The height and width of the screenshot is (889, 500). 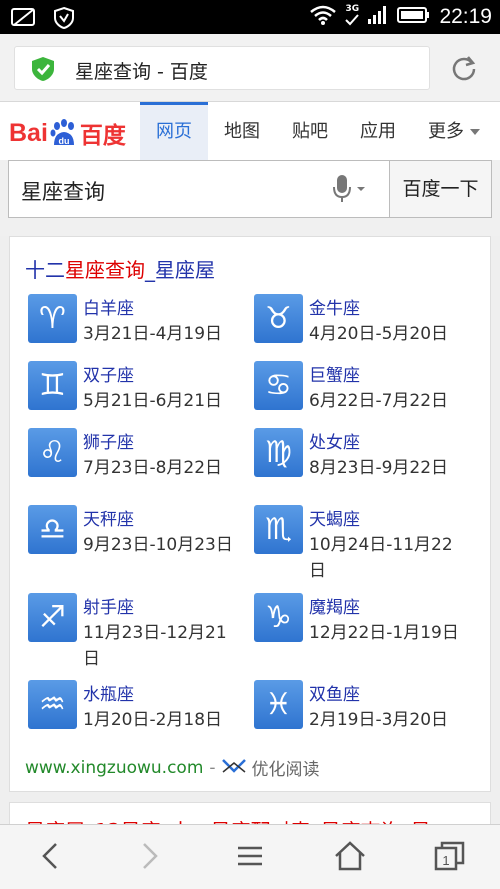 I want to click on zodiac-glyph: ♏, so click(x=278, y=529).